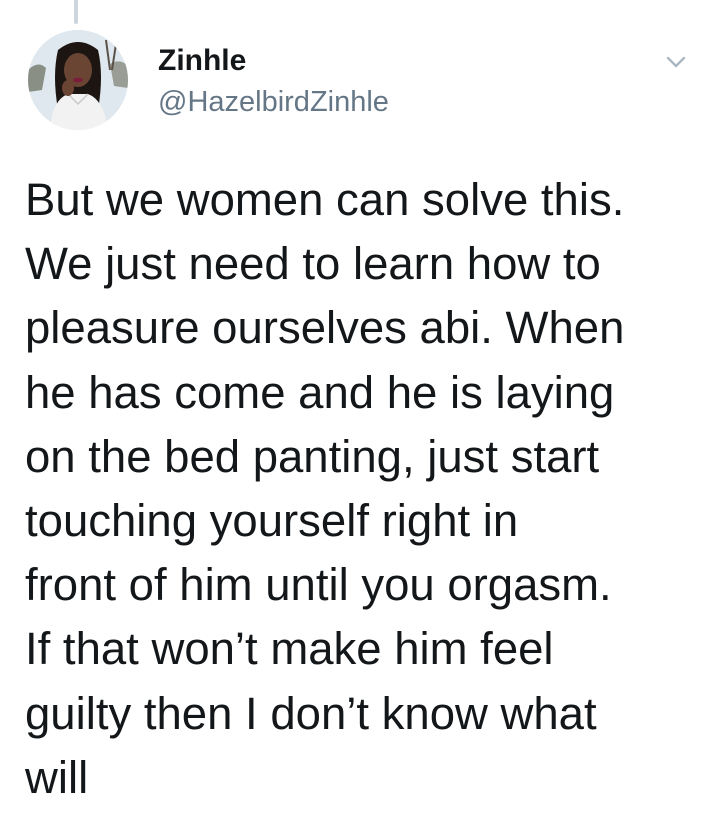  I want to click on user-handle: @HazelbirdZinhle, so click(273, 102).